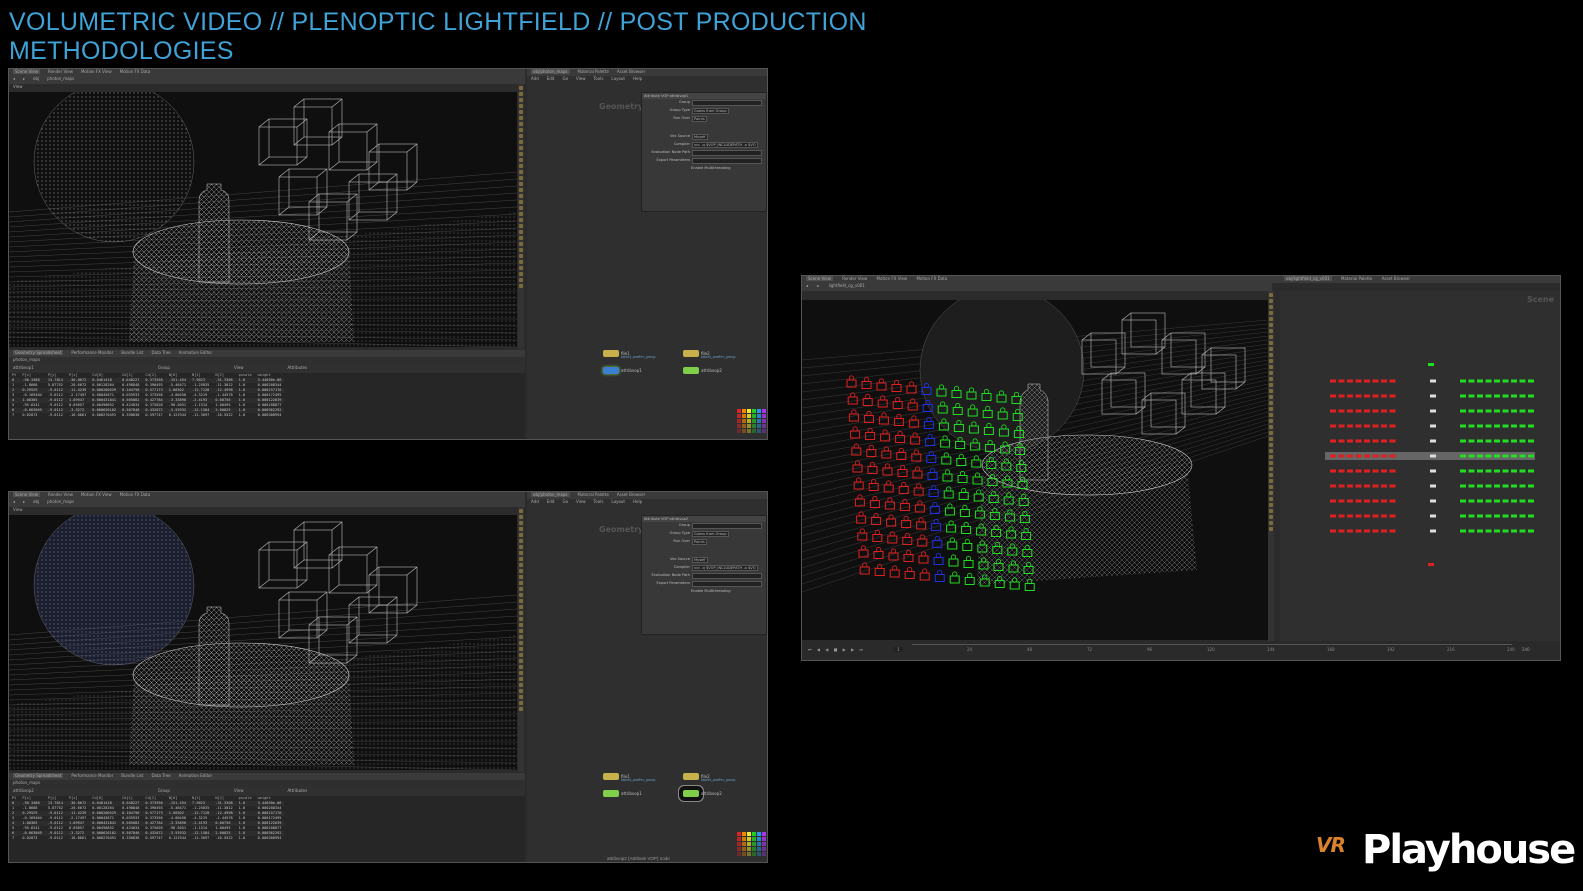  Describe the element at coordinates (92, 775) in the screenshot. I see `tab-performance-monitor: Performance Monitor` at that location.